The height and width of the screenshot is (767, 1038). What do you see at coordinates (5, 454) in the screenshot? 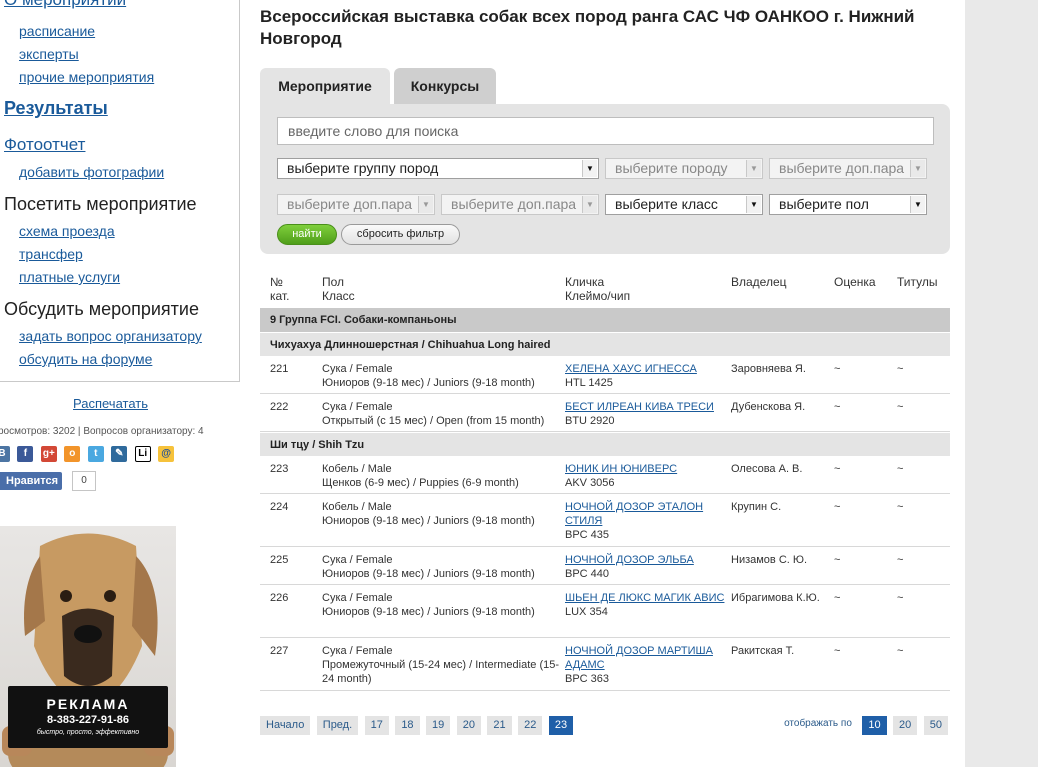
I see `vk-icon: B` at bounding box center [5, 454].